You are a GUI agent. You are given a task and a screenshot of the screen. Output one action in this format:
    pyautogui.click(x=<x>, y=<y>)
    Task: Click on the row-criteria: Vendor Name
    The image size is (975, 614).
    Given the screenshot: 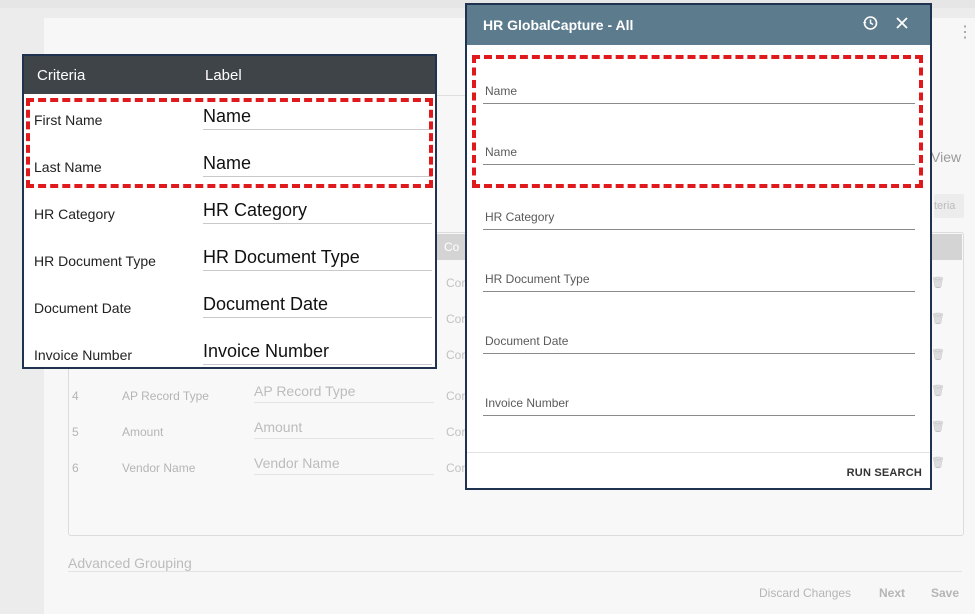 What is the action you would take?
    pyautogui.click(x=159, y=468)
    